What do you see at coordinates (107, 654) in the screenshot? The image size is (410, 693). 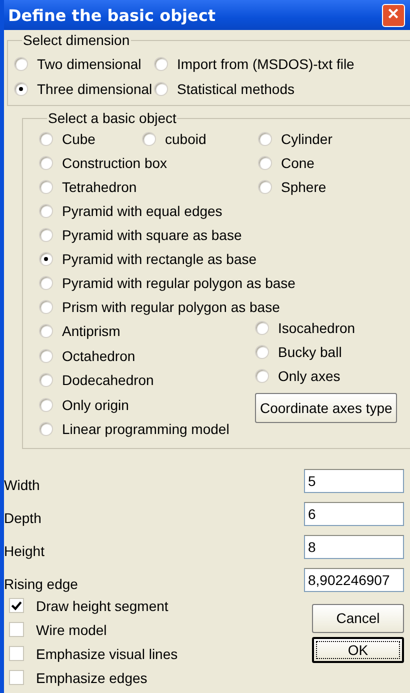 I see `option-label: Emphasize visual lines` at bounding box center [107, 654].